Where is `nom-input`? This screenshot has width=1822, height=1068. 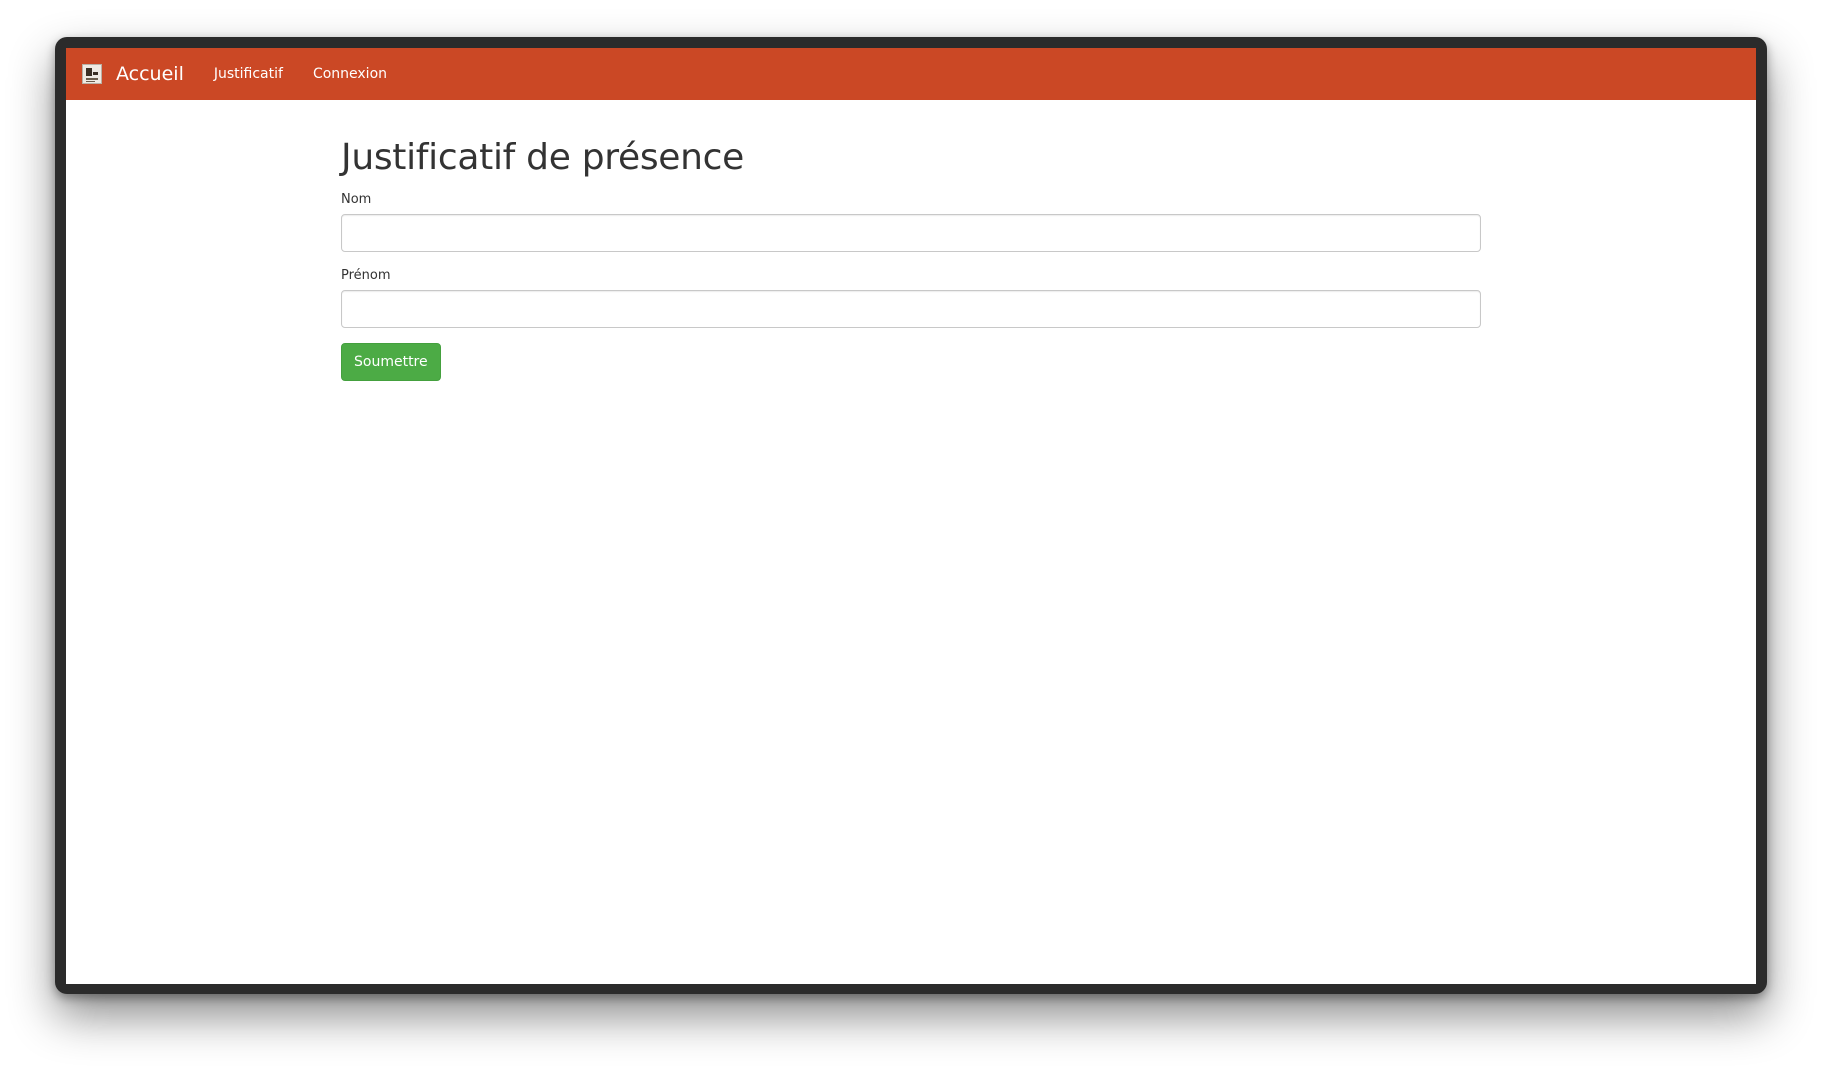 nom-input is located at coordinates (911, 233).